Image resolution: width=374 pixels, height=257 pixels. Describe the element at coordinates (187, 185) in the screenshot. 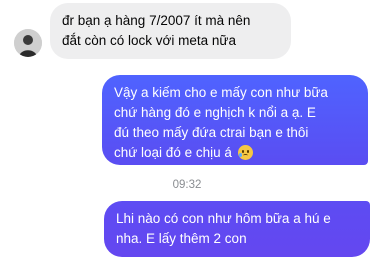

I see `message-timestamp: 09:32` at that location.